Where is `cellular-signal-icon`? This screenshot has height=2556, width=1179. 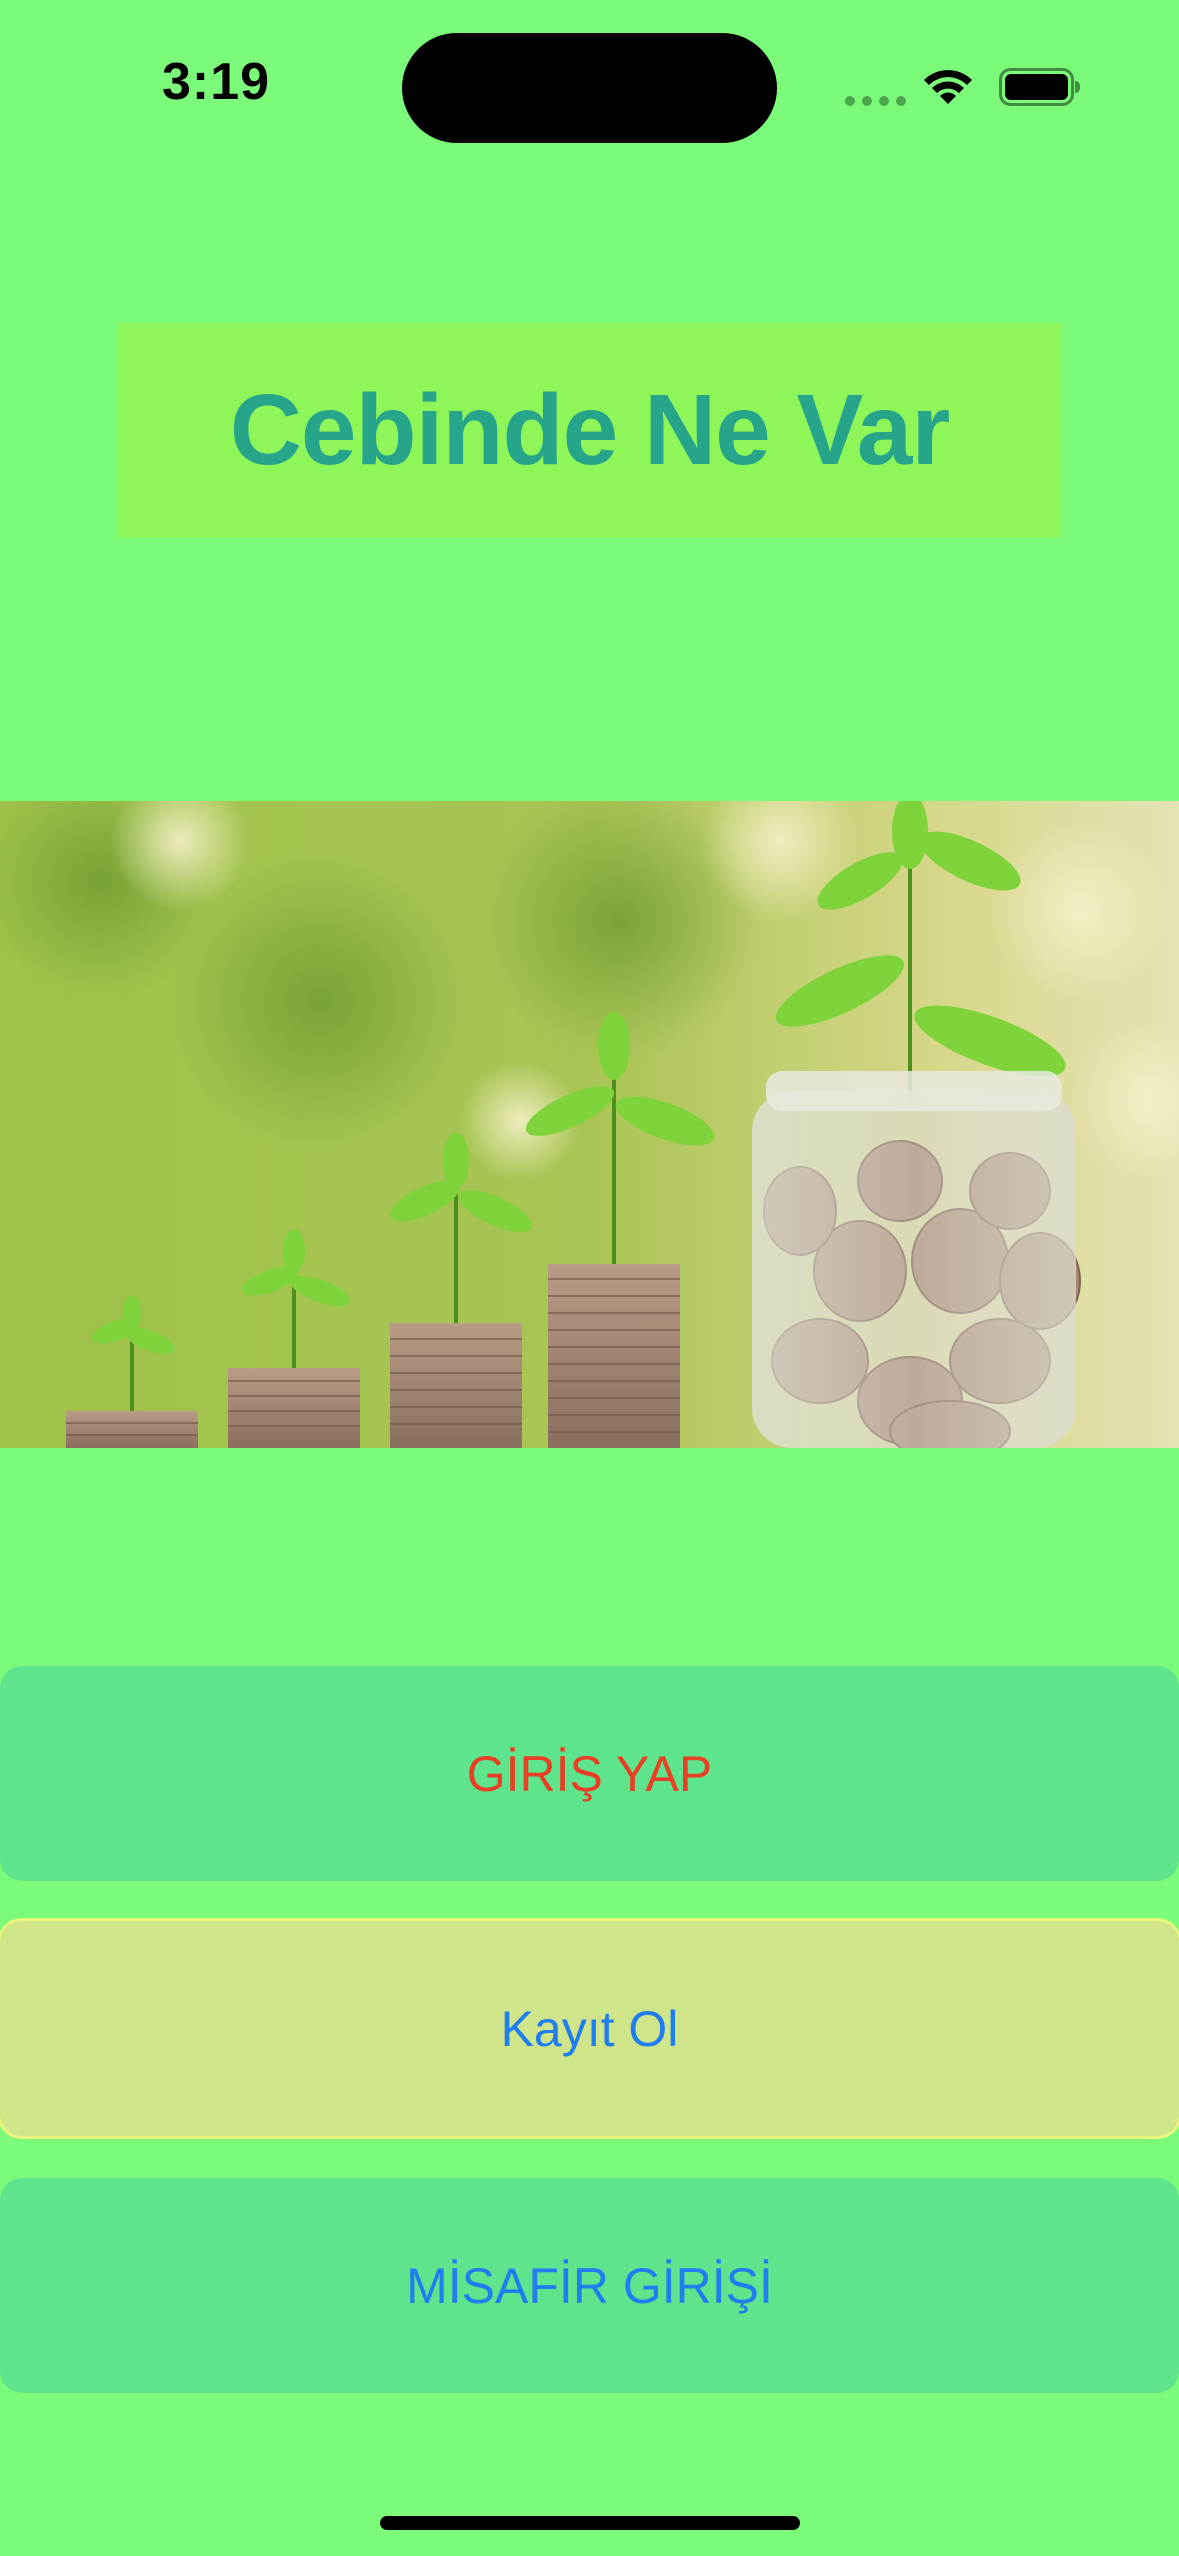 cellular-signal-icon is located at coordinates (875, 101).